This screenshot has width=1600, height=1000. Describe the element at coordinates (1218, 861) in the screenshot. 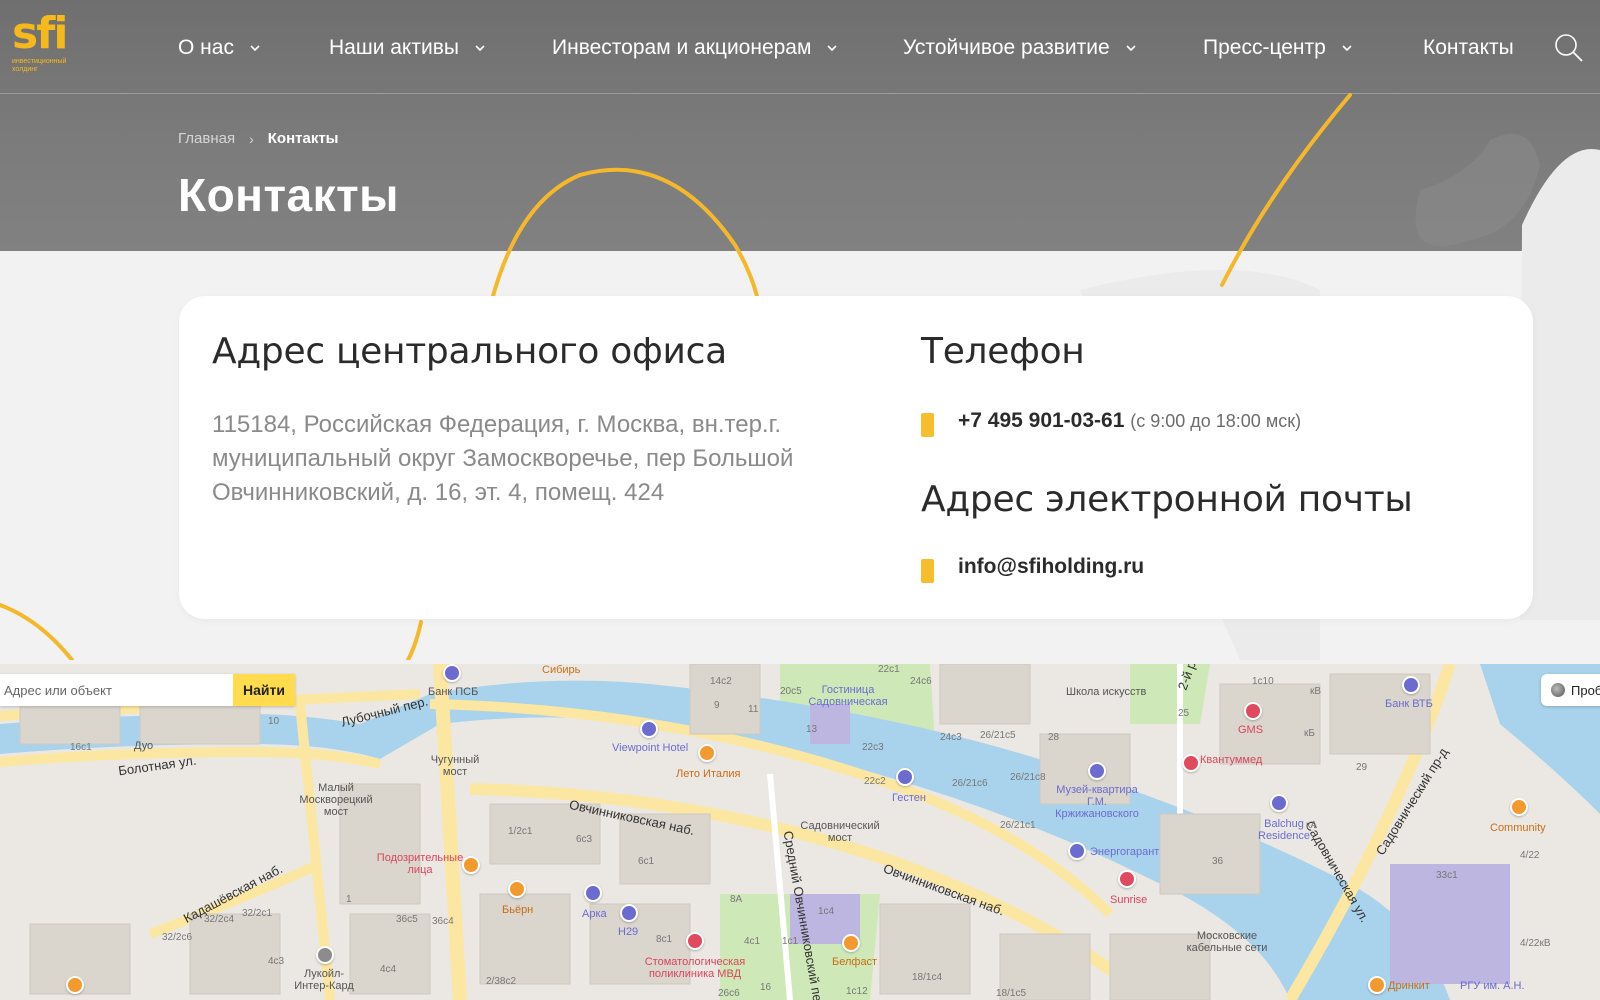

I see `map-house-number: 36` at that location.